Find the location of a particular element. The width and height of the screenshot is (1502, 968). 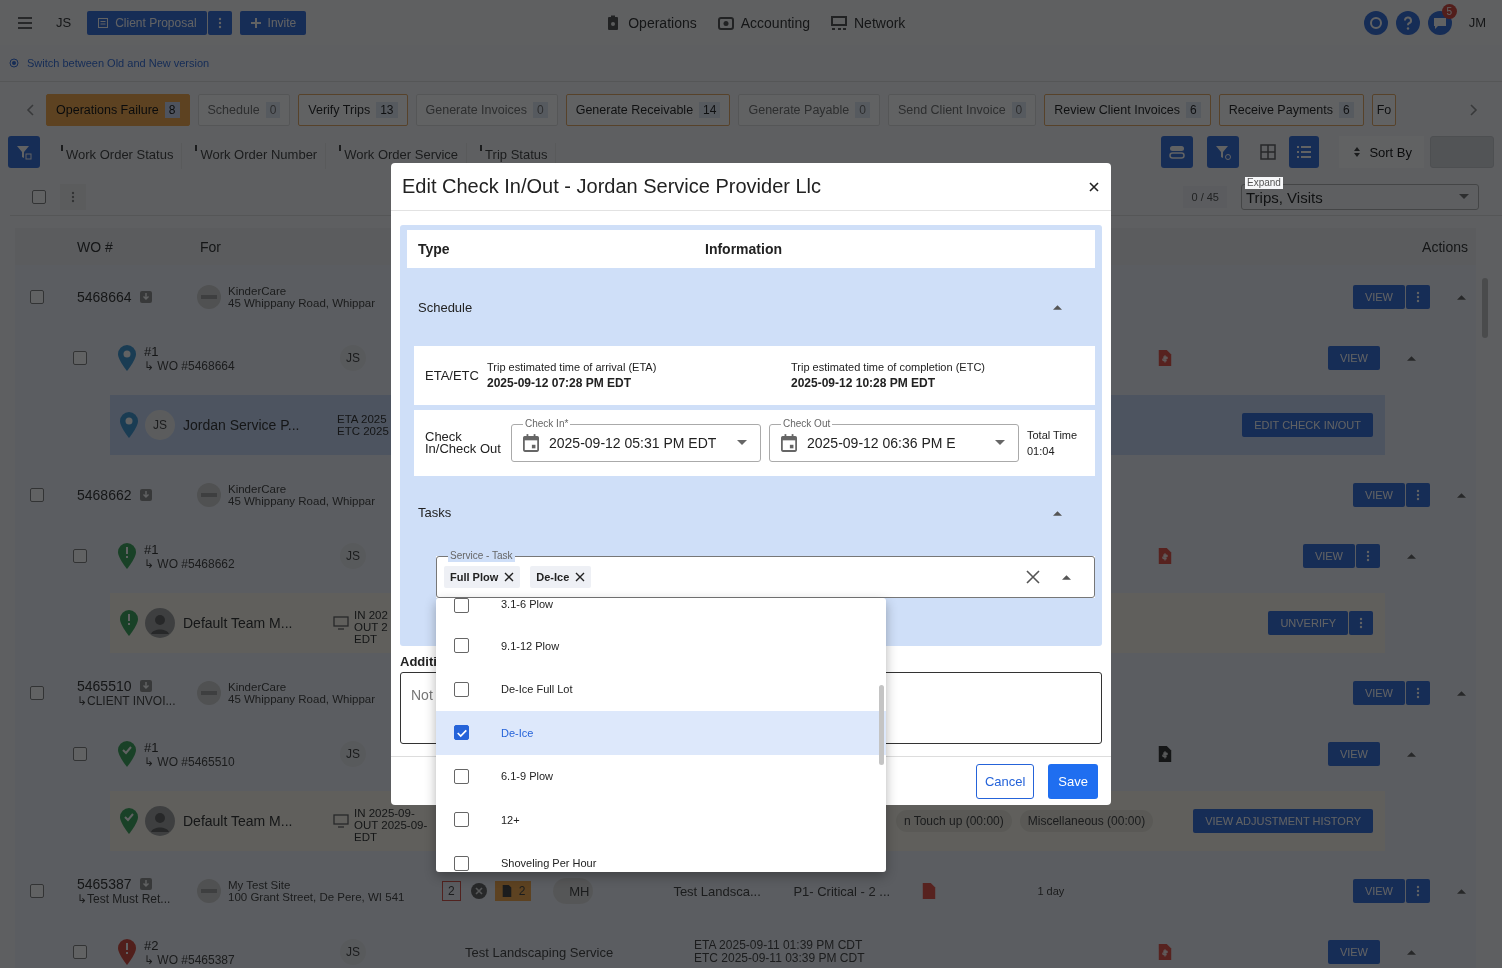

trip-time: ETC 2025-09-11 03:39 PM CDT is located at coordinates (779, 958).